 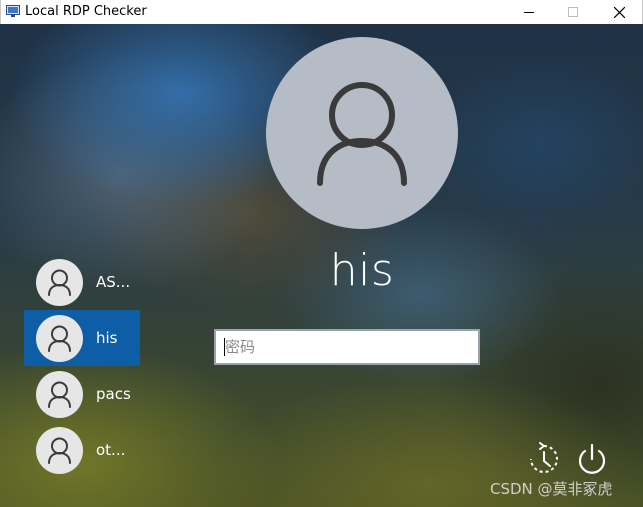 I want to click on user-item-pacs: pacs, so click(x=82, y=394).